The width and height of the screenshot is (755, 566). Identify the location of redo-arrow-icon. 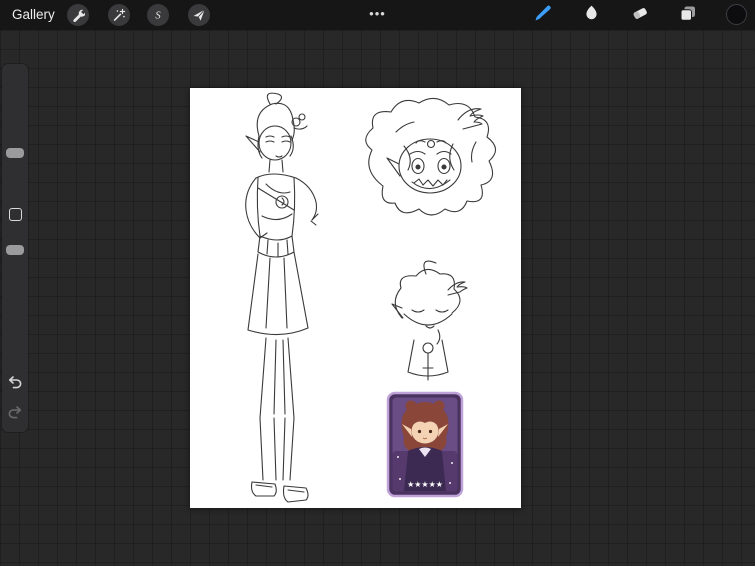
(15, 415).